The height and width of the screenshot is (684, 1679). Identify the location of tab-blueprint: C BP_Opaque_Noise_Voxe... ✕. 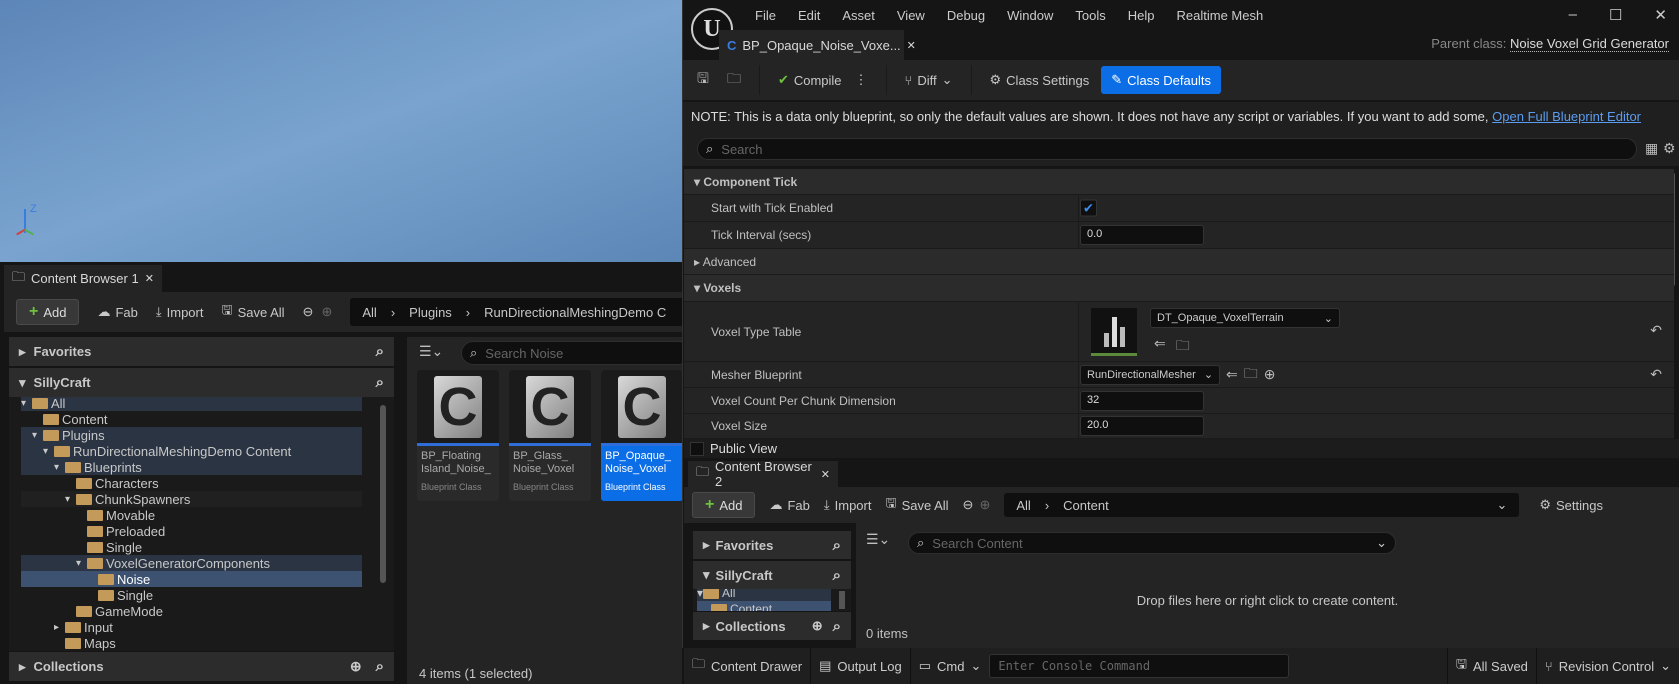
(817, 45).